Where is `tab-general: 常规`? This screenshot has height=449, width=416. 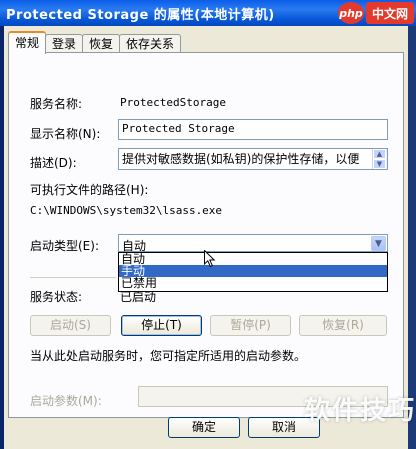
tab-general: 常规 is located at coordinates (27, 42).